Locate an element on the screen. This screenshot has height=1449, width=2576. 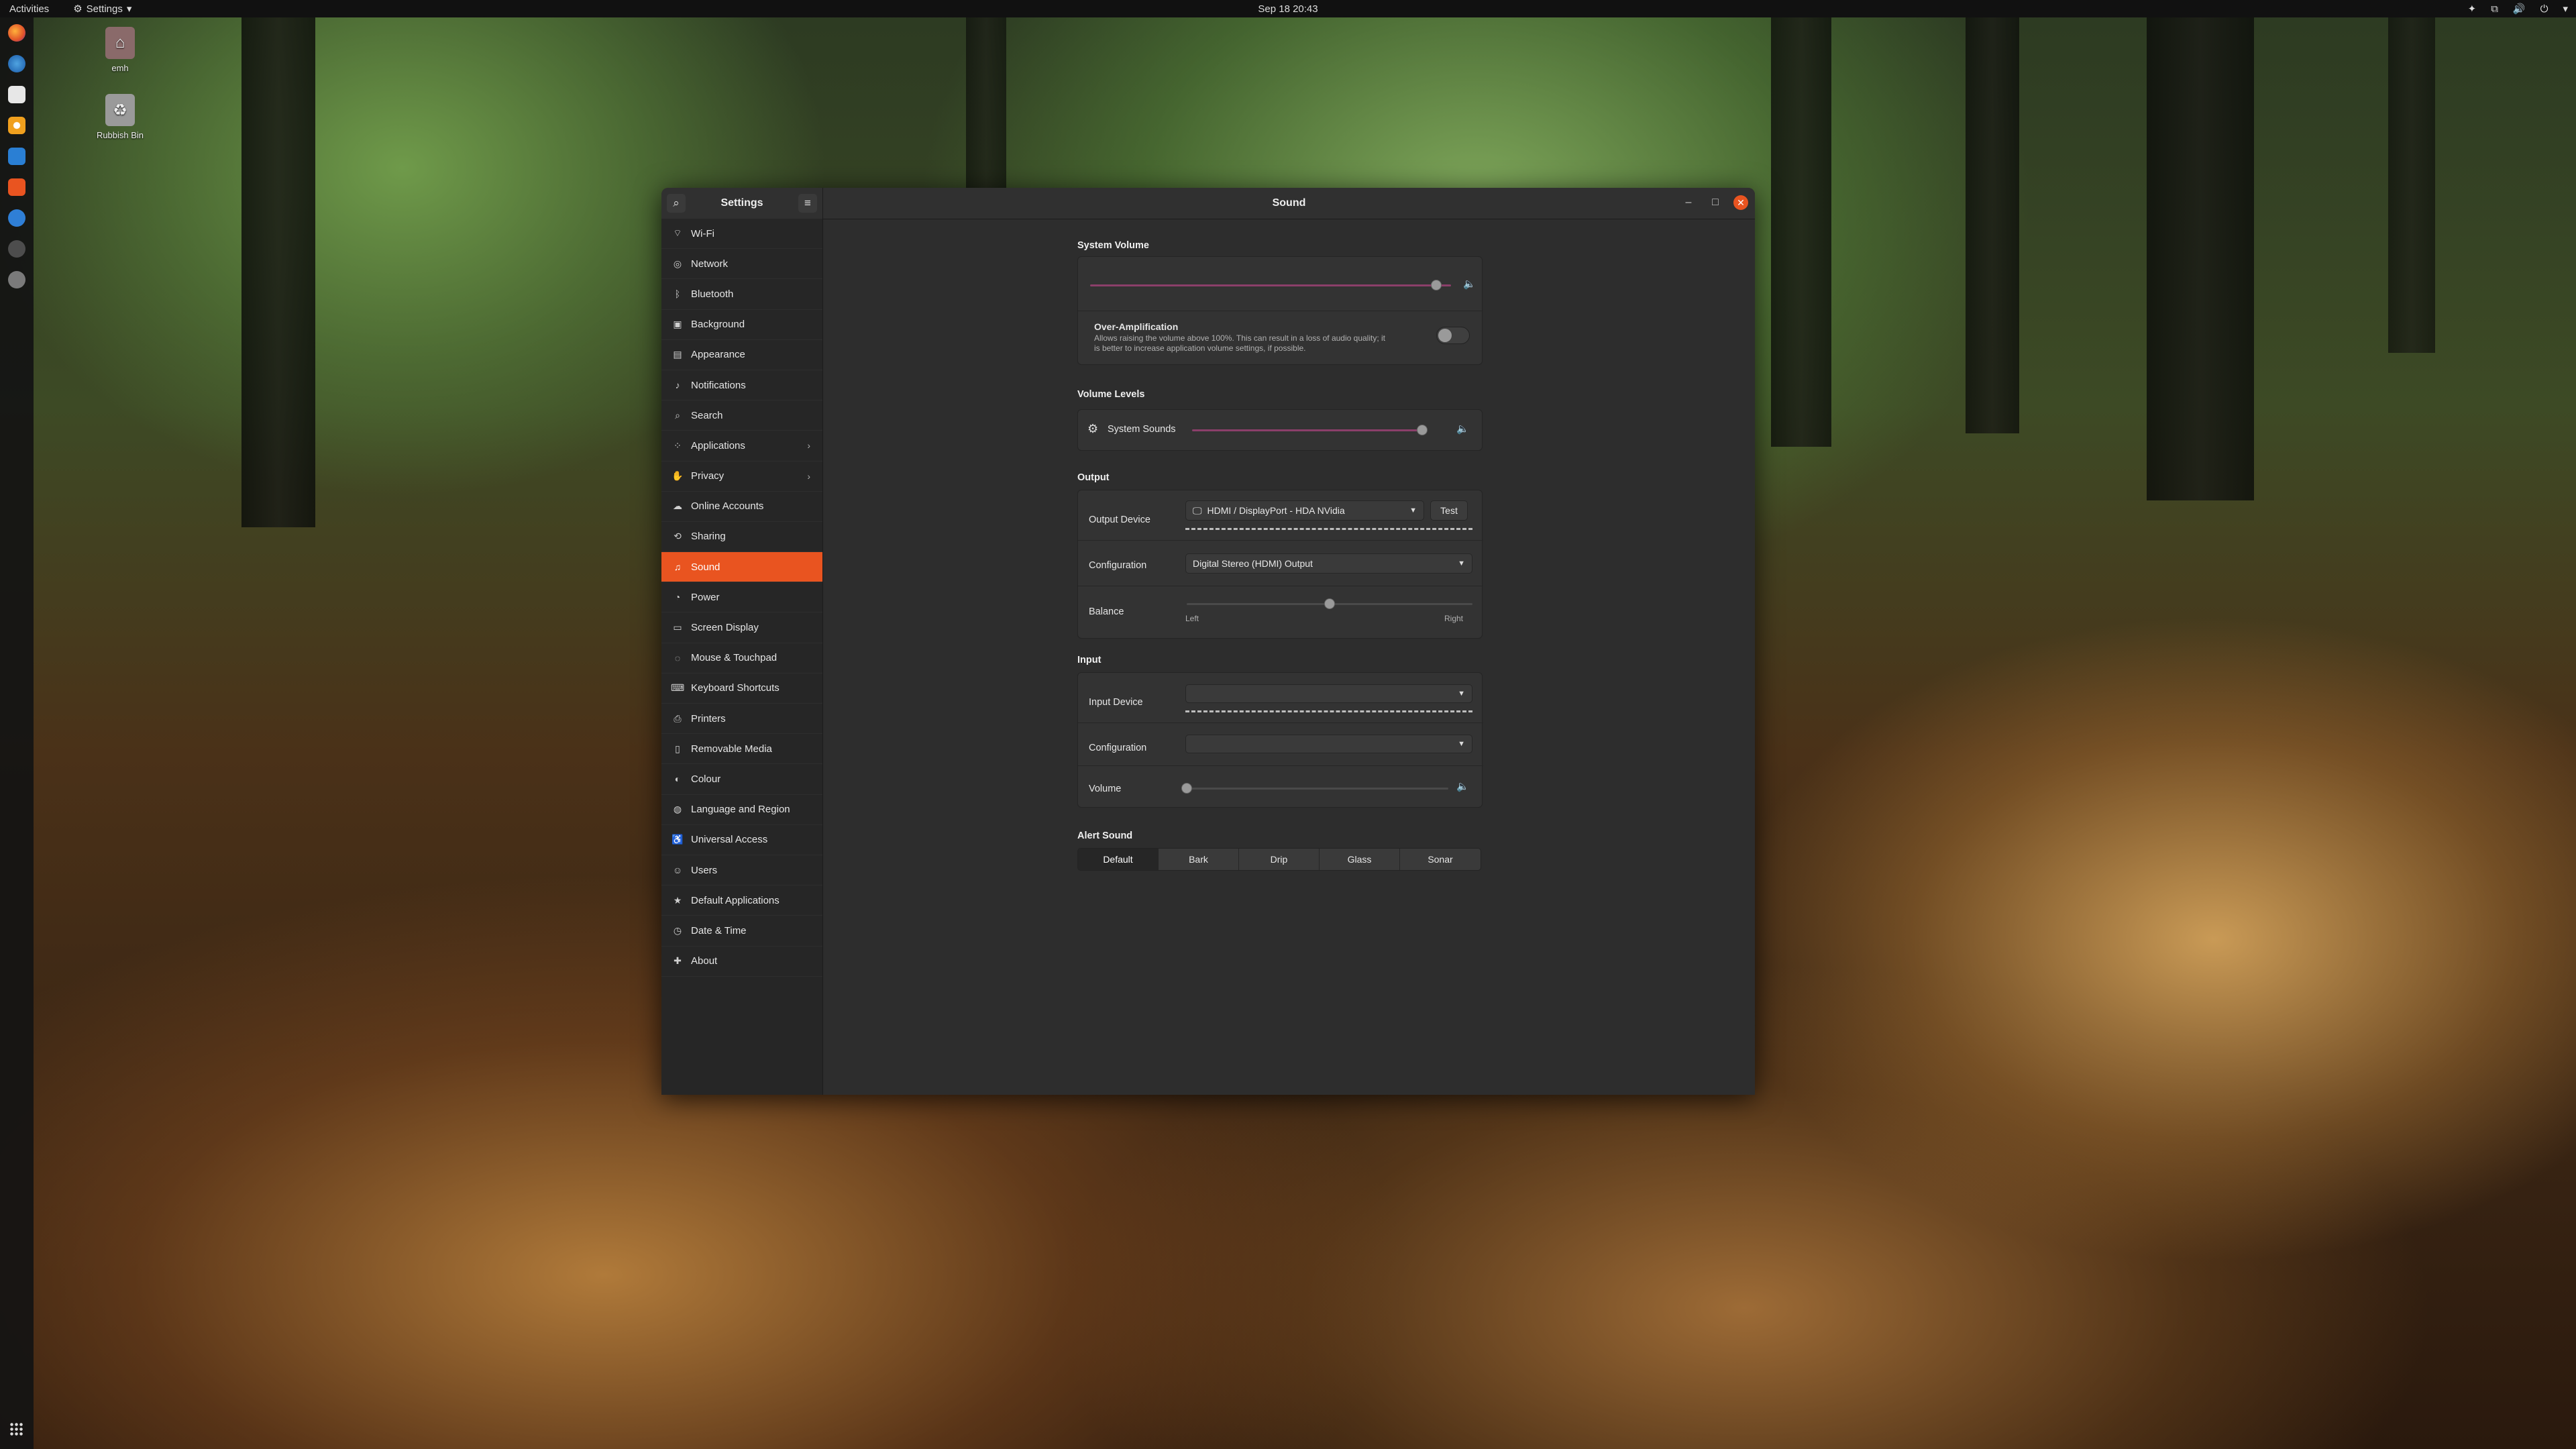
sidebar-item-language-and-region: ◍ Language and Region is located at coordinates (741, 810).